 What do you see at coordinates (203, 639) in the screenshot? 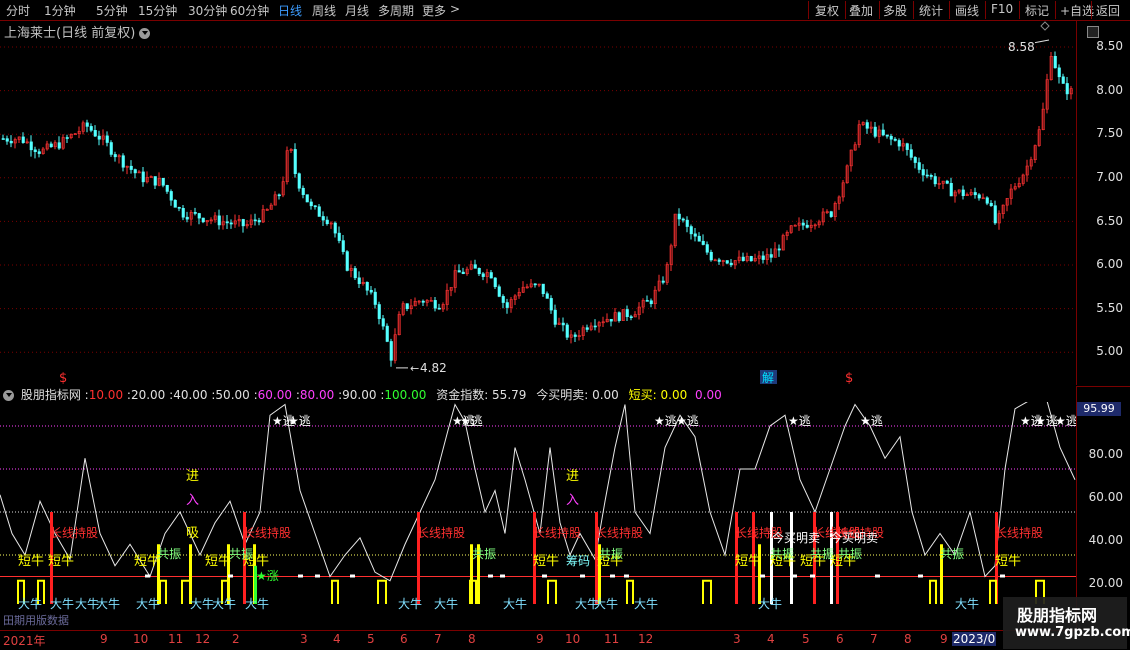
I see `date-tick: 12` at bounding box center [203, 639].